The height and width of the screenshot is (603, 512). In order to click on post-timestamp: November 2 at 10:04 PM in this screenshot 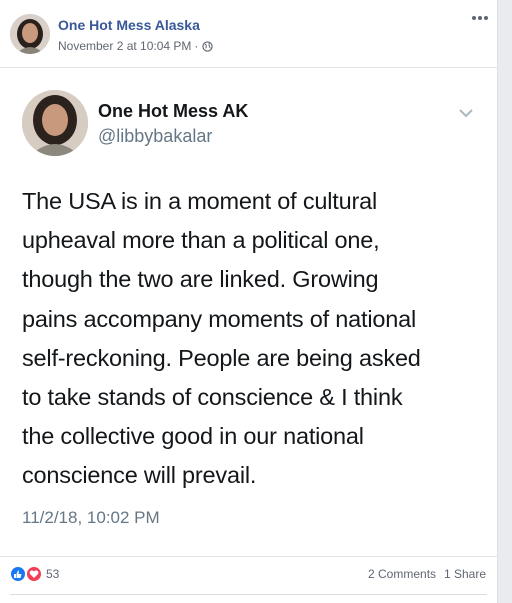, I will do `click(124, 46)`.